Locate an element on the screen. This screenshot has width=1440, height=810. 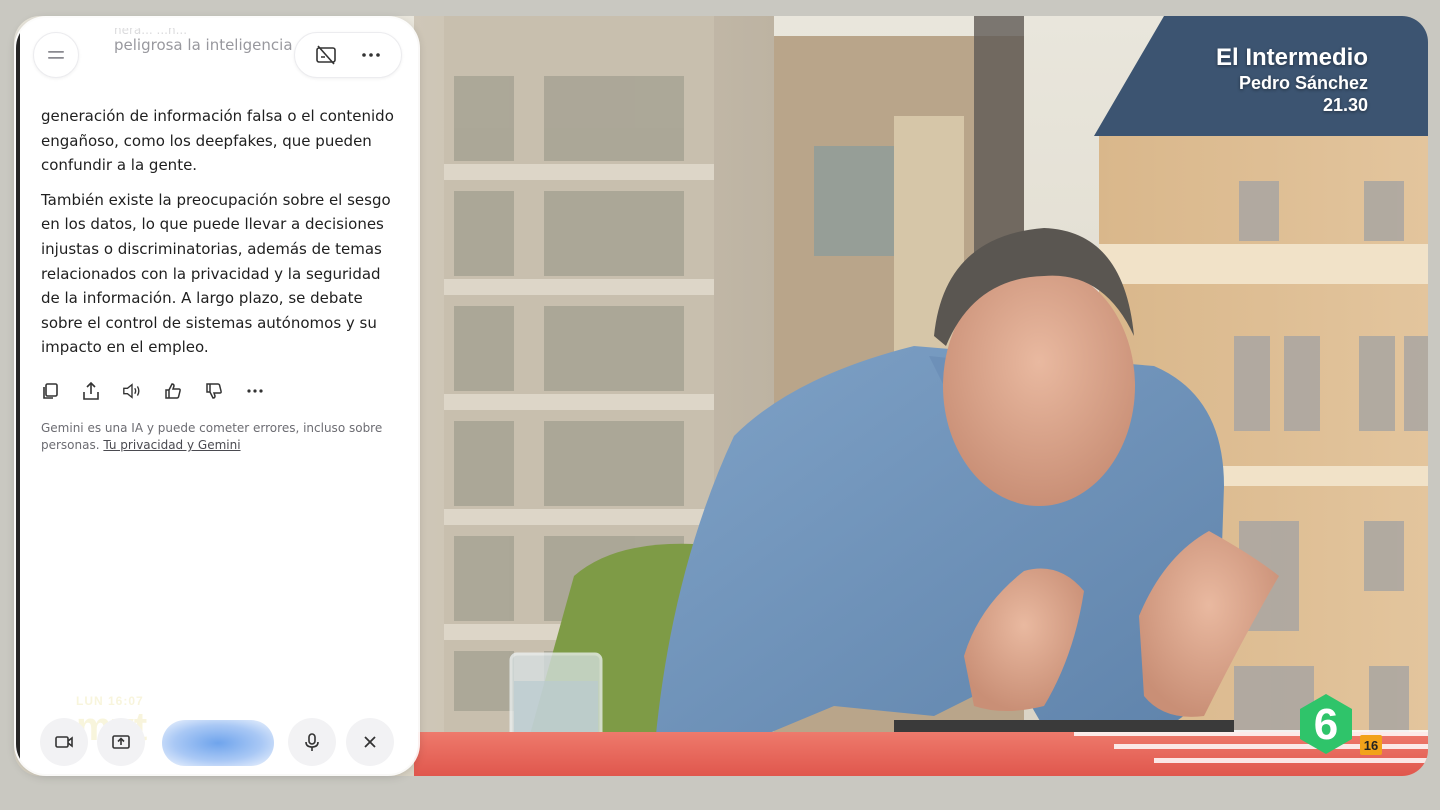
thumbs-down-icon is located at coordinates (214, 391).